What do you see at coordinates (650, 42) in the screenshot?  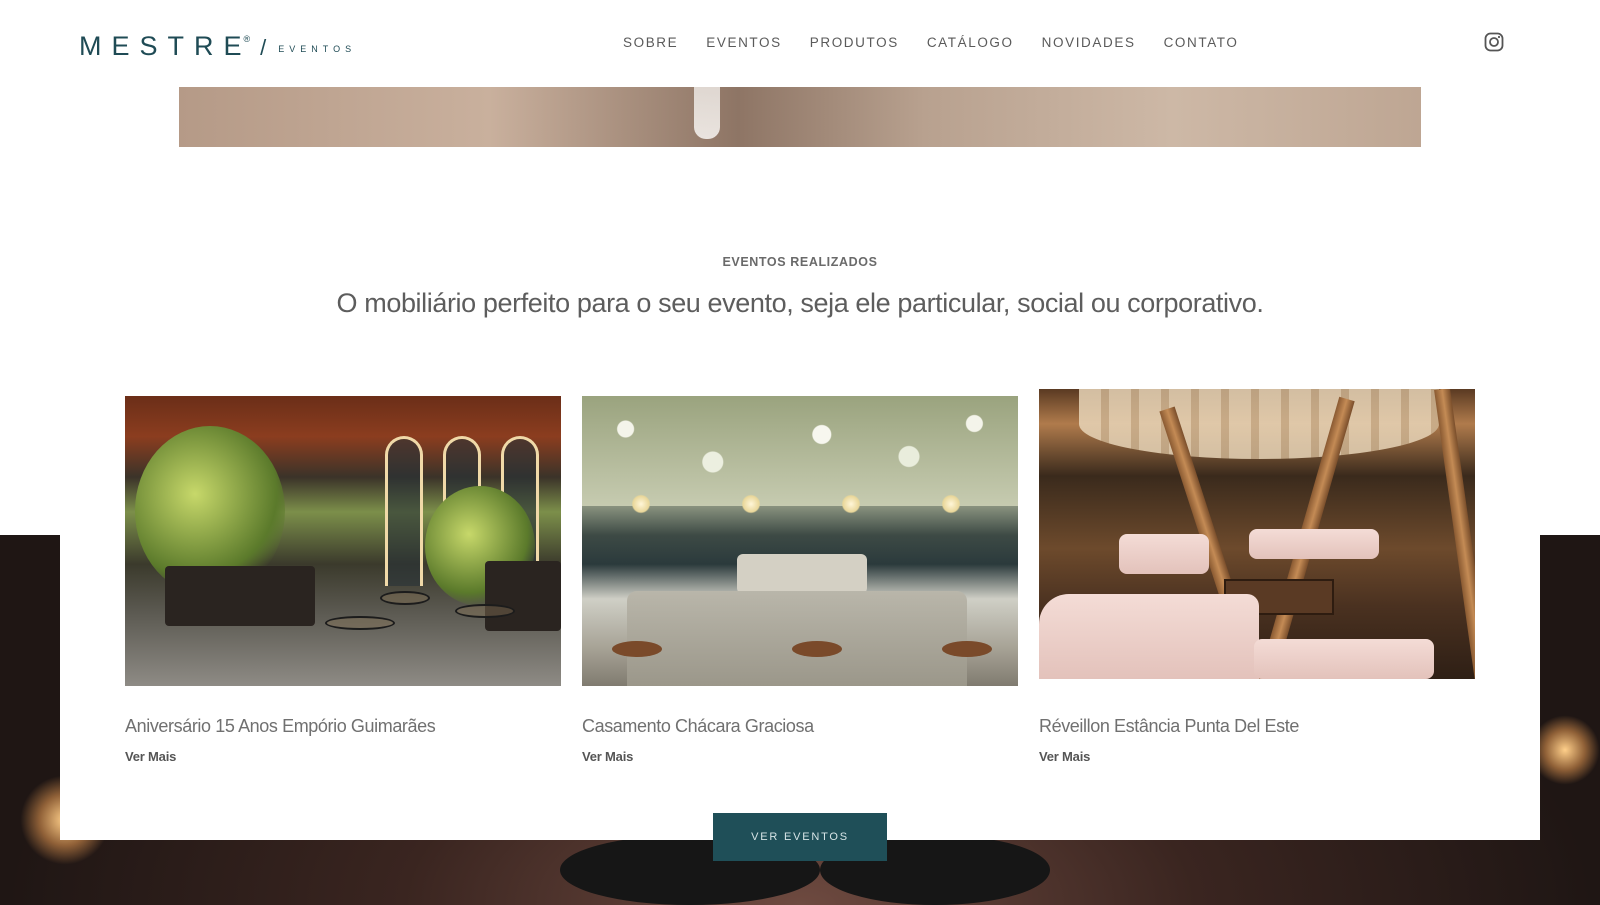 I see `nav-item-sobre: SOBRE` at bounding box center [650, 42].